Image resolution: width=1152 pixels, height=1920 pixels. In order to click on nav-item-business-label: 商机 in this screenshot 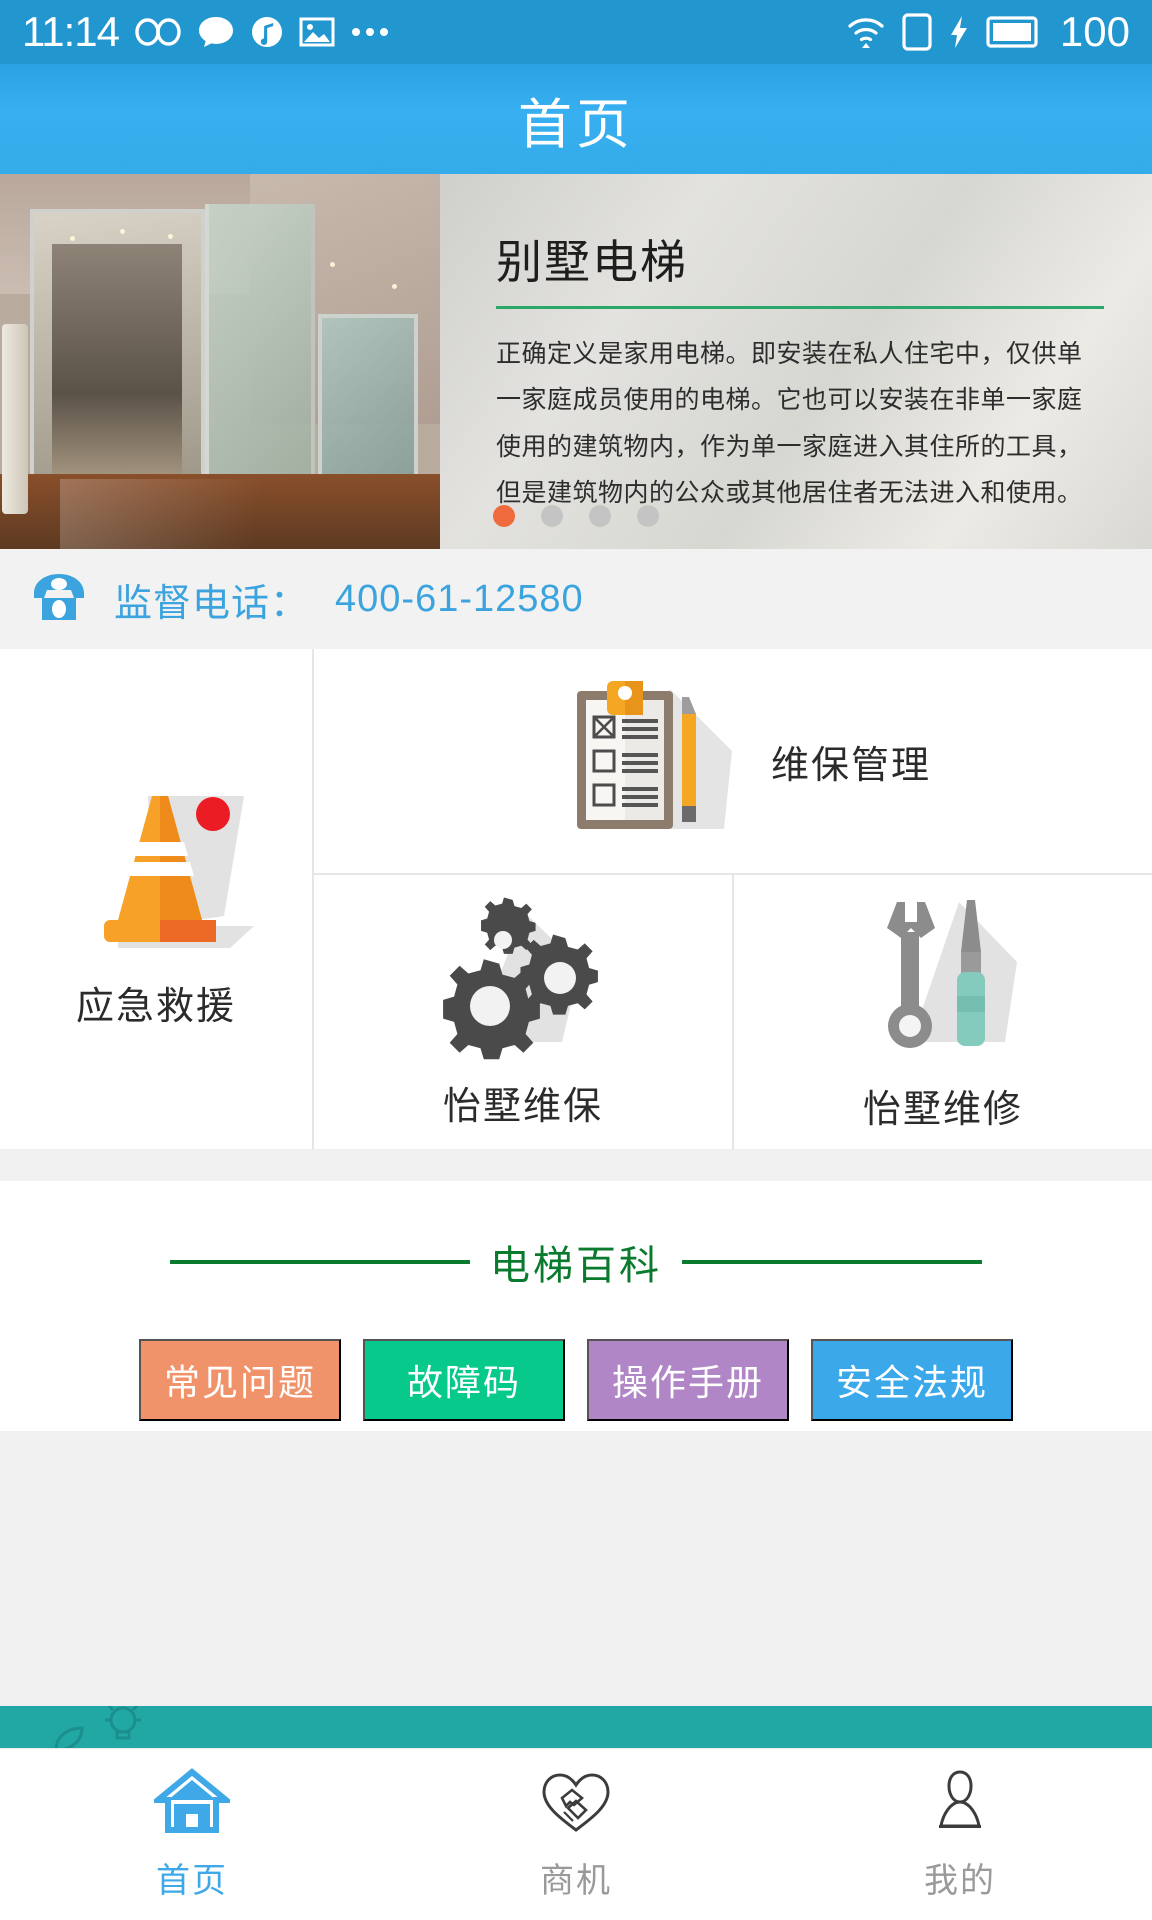, I will do `click(576, 1880)`.